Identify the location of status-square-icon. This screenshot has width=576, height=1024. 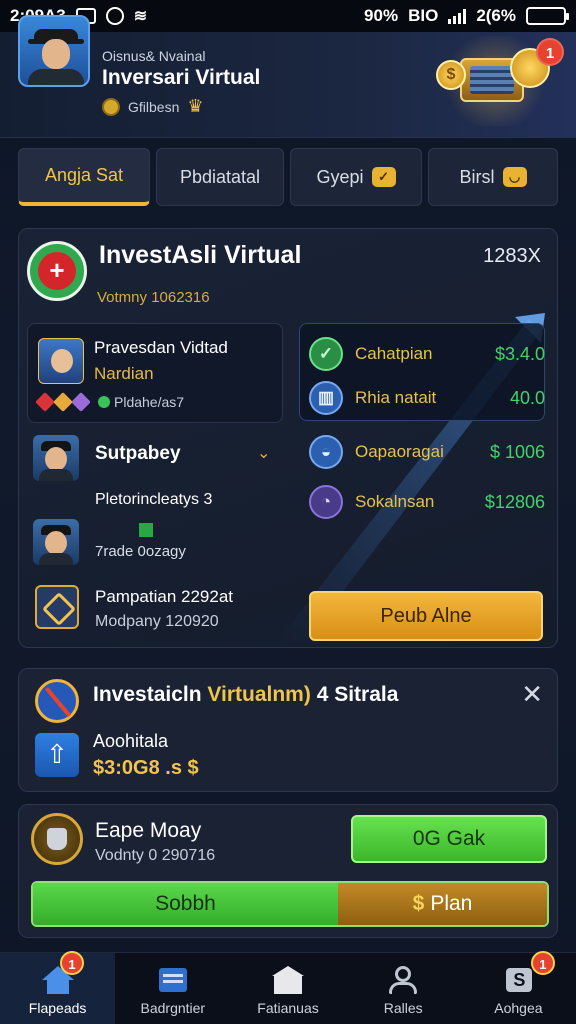
(146, 530).